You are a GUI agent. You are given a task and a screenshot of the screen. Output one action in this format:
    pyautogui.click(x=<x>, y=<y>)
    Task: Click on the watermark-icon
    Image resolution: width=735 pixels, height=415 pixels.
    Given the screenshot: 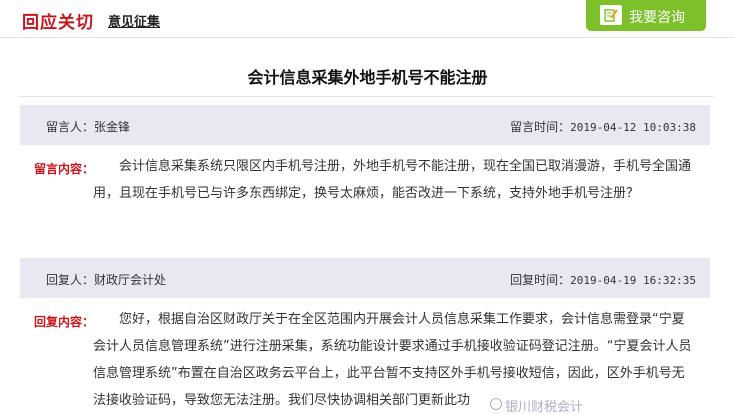 What is the action you would take?
    pyautogui.click(x=496, y=404)
    